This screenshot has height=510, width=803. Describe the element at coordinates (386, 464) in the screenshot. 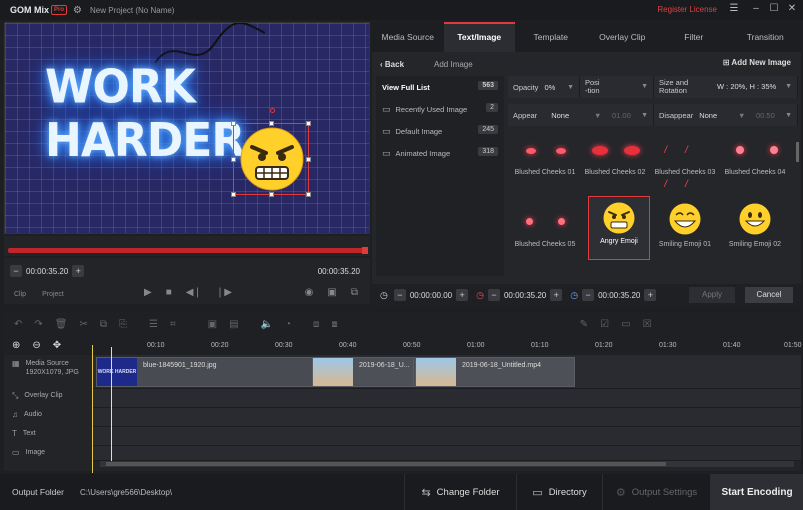

I see `scroll-thumb` at that location.